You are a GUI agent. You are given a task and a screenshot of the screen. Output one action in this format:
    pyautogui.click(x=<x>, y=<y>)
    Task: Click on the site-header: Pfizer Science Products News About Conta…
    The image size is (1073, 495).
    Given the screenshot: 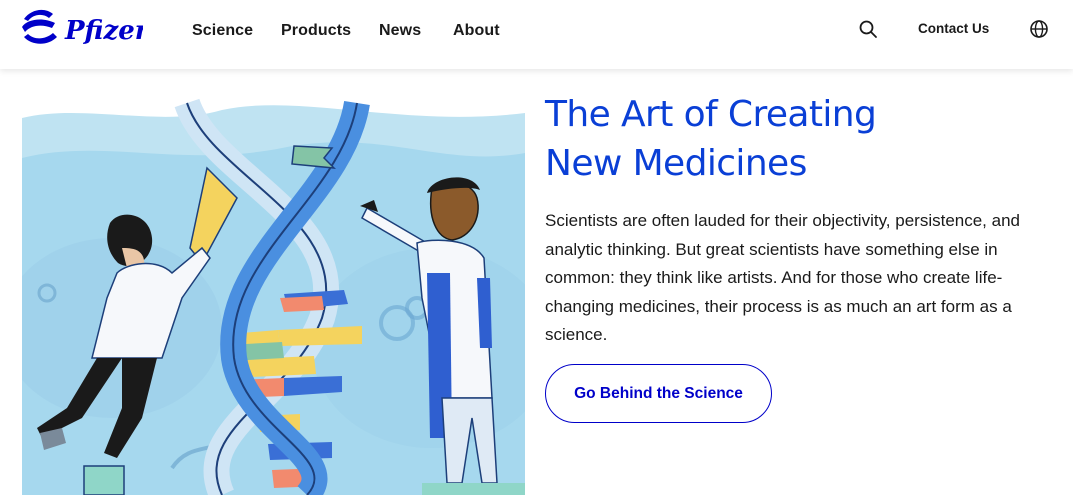 What is the action you would take?
    pyautogui.click(x=536, y=34)
    